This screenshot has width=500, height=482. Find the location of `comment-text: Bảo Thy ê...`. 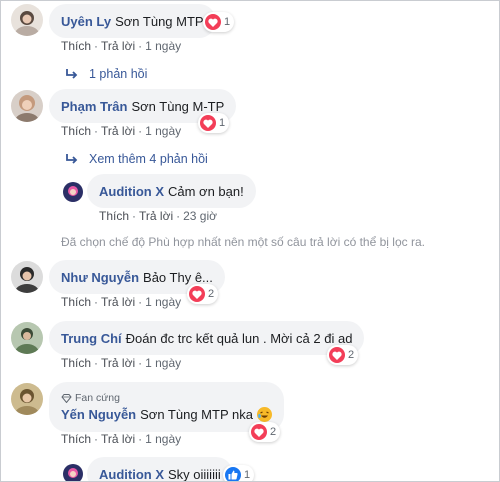

comment-text: Bảo Thy ê... is located at coordinates (178, 277).